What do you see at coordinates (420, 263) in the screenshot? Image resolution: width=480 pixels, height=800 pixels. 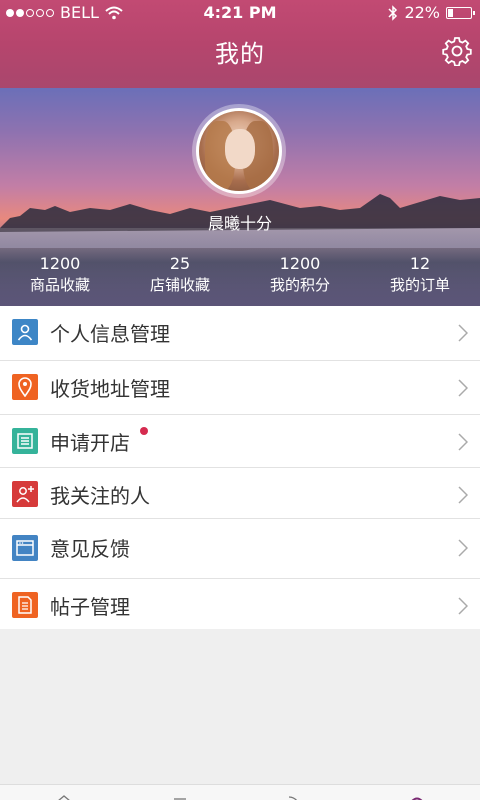 I see `stat-value: 12` at bounding box center [420, 263].